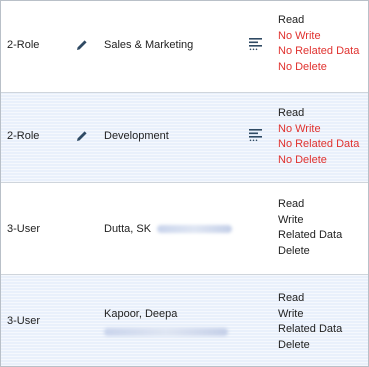 The width and height of the screenshot is (369, 367). I want to click on row-name: Sales & Marketing, so click(149, 45).